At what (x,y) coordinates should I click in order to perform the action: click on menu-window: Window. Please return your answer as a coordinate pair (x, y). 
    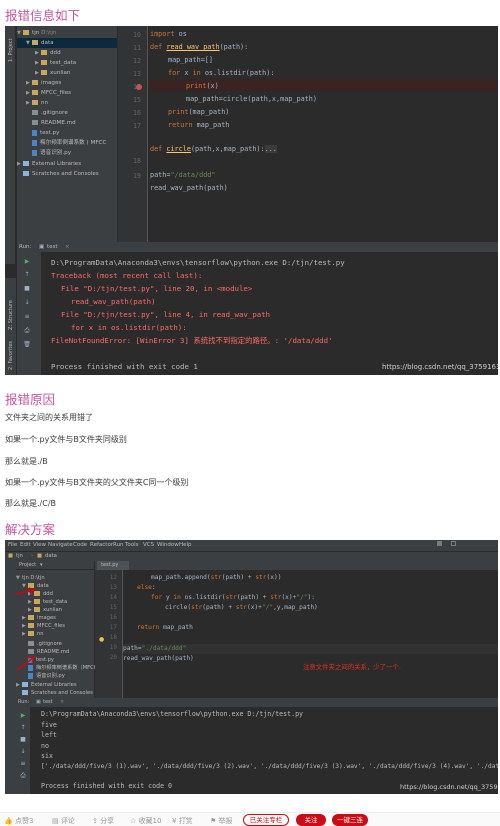
    Looking at the image, I should click on (168, 545).